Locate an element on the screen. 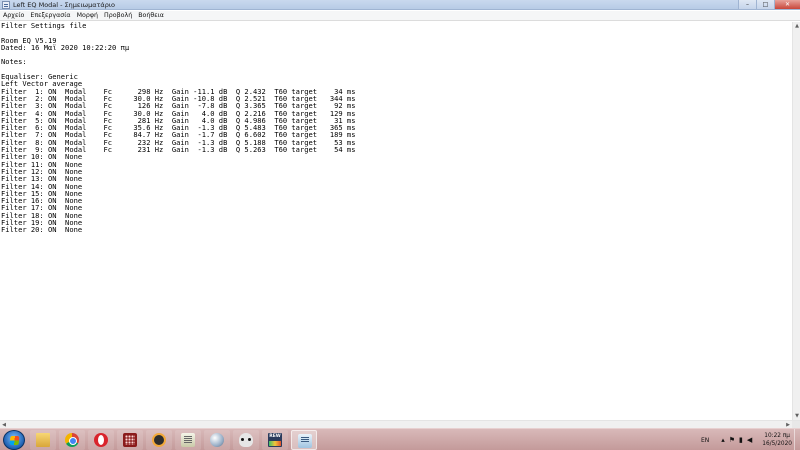  owl-app-icon is located at coordinates (159, 440).